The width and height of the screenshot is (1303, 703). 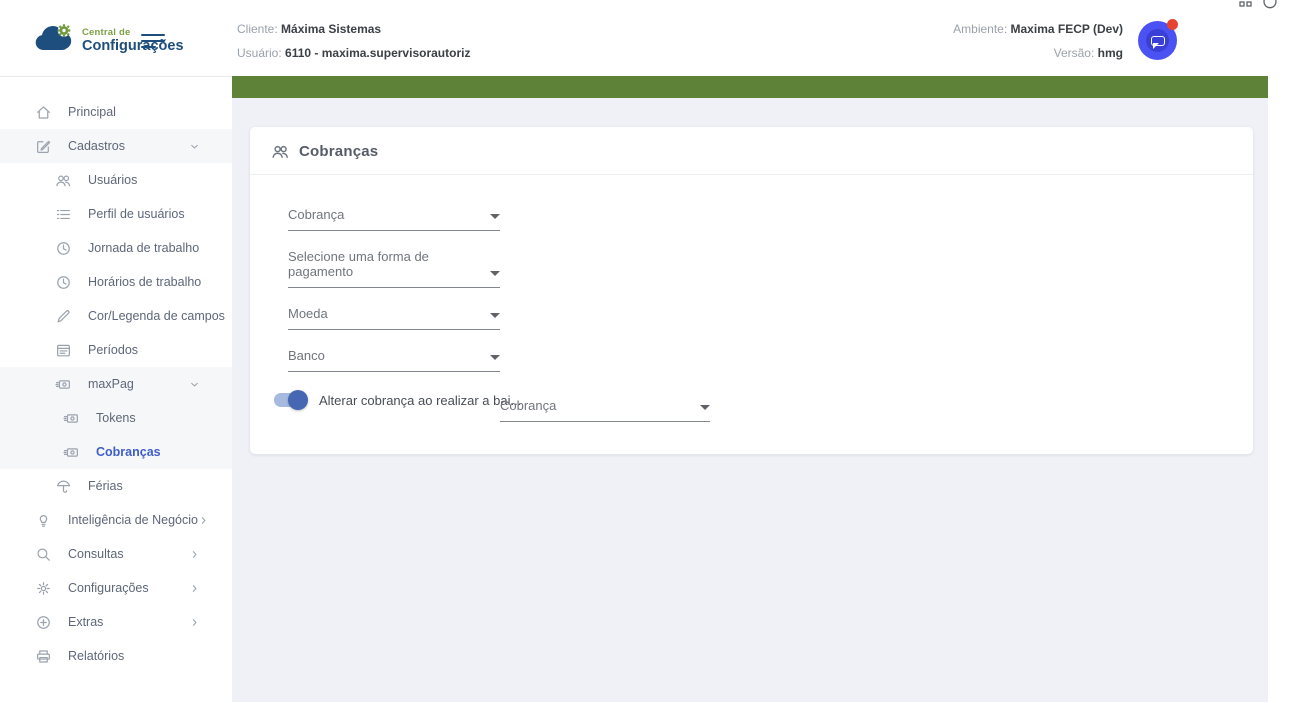 What do you see at coordinates (280, 151) in the screenshot?
I see `users-group-icon` at bounding box center [280, 151].